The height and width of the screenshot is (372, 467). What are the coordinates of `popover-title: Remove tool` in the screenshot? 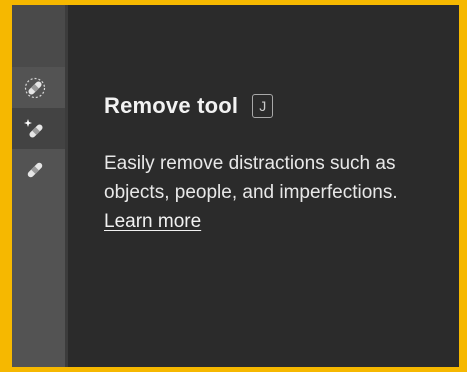 It's located at (171, 105).